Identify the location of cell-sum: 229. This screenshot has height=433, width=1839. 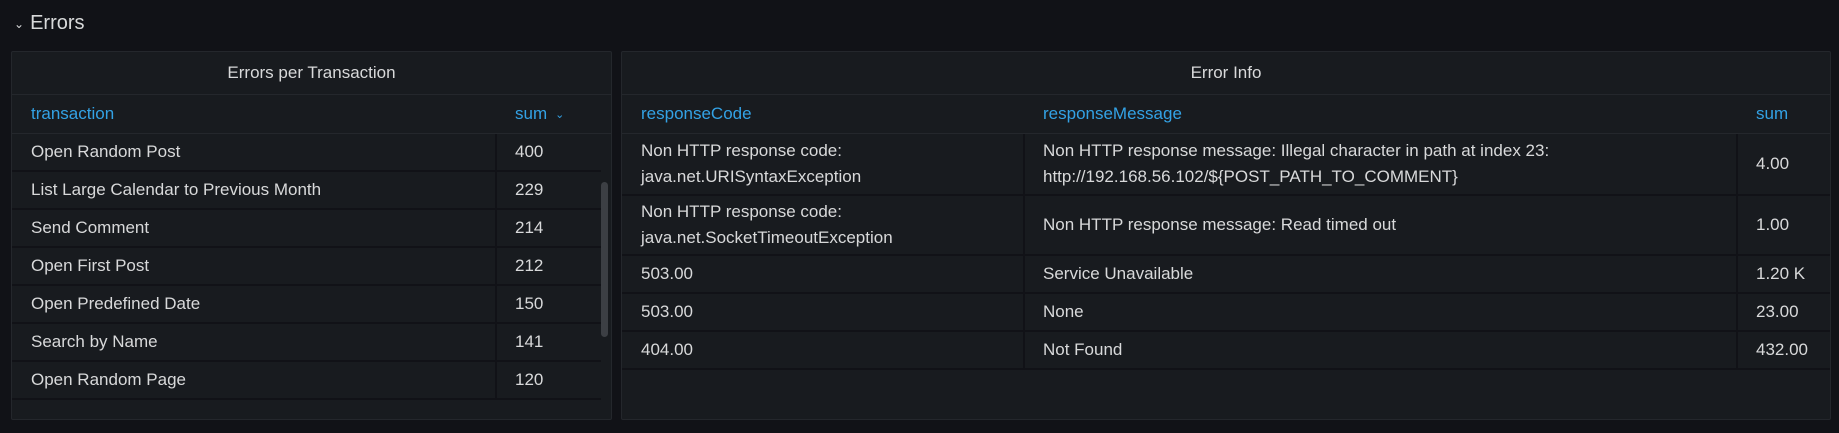
(529, 189).